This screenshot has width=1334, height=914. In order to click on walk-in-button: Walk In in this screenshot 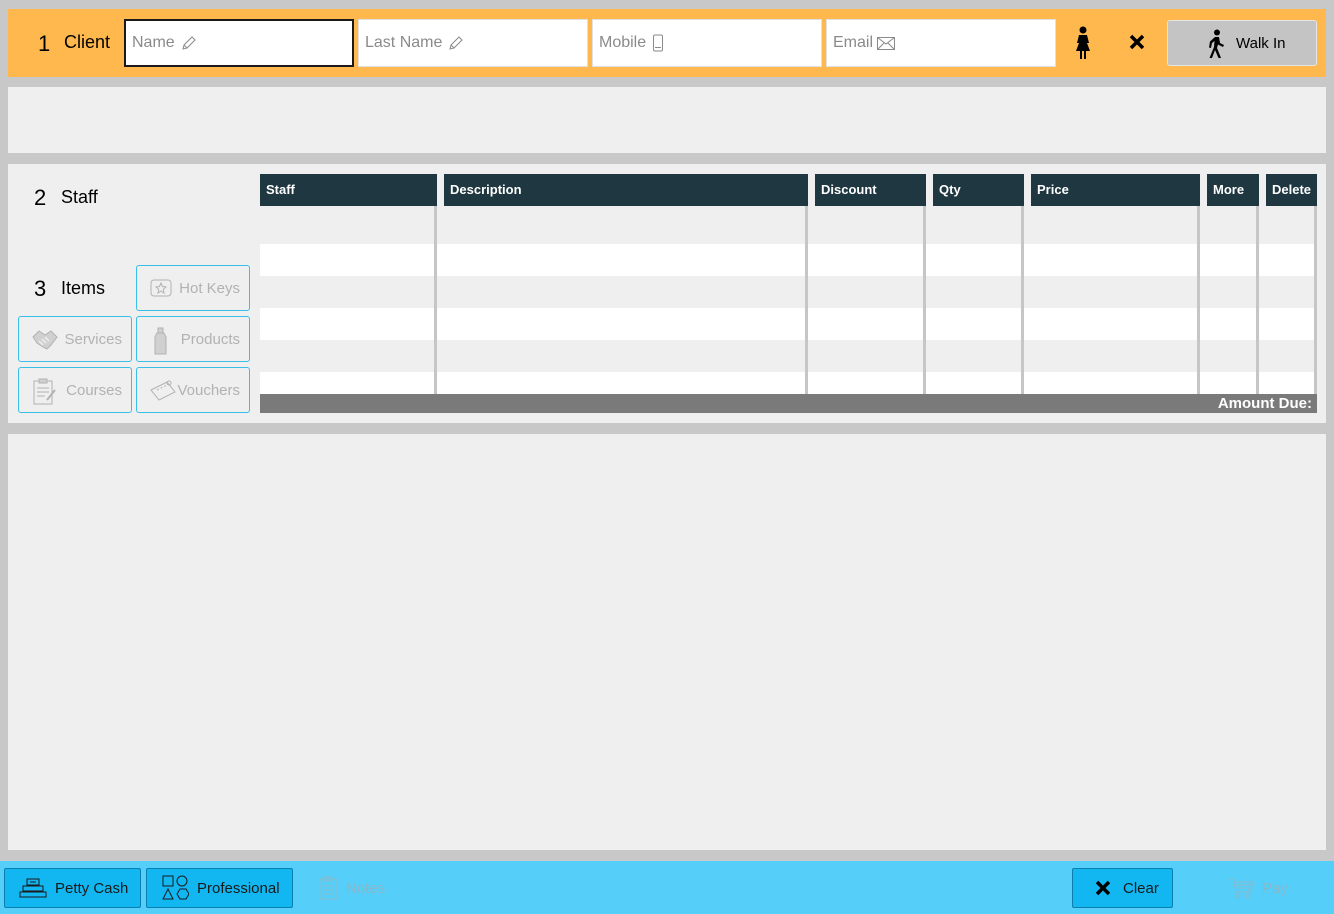, I will do `click(1242, 43)`.